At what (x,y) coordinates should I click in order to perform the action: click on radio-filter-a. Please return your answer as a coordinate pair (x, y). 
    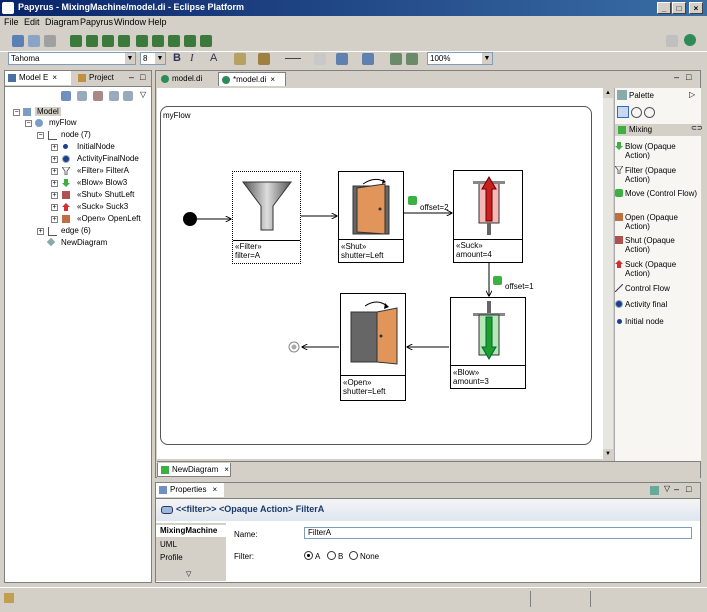
    Looking at the image, I should click on (308, 555).